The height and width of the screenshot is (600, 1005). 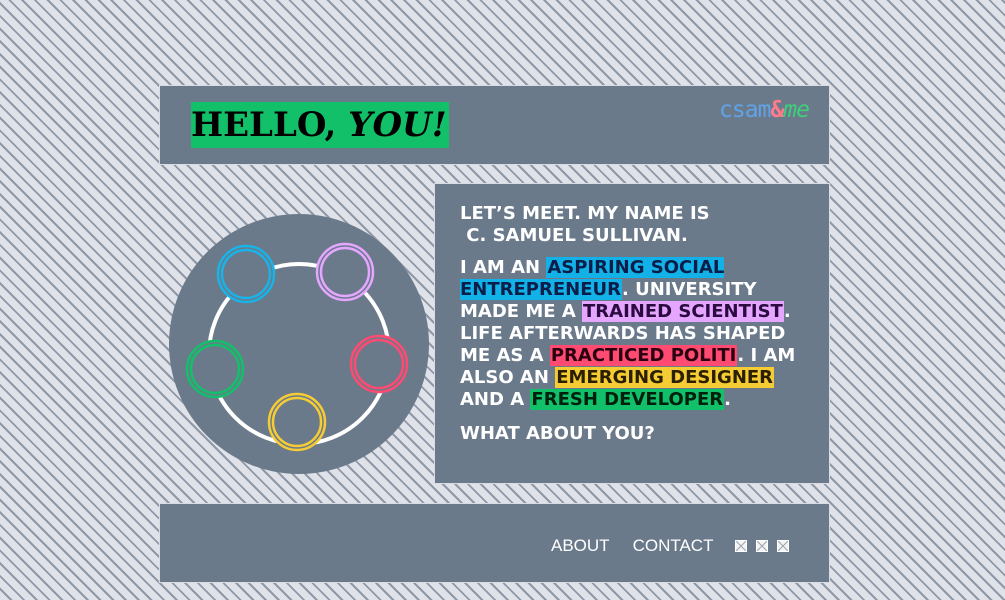 What do you see at coordinates (495, 399) in the screenshot?
I see `bio-text-5: AND A` at bounding box center [495, 399].